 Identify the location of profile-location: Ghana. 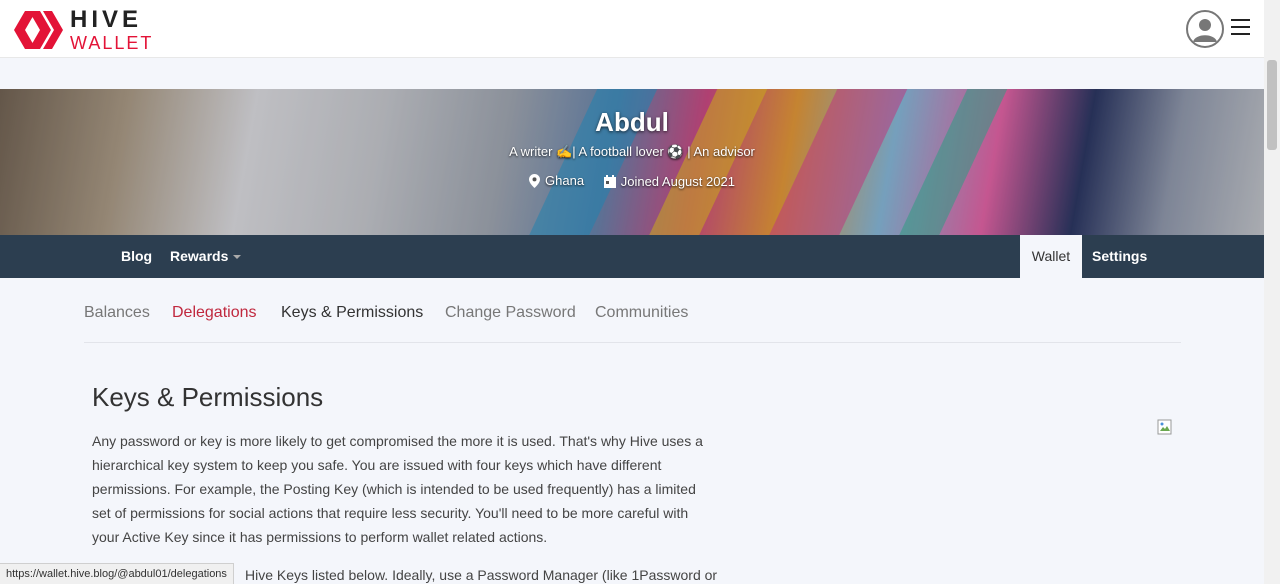
(556, 180).